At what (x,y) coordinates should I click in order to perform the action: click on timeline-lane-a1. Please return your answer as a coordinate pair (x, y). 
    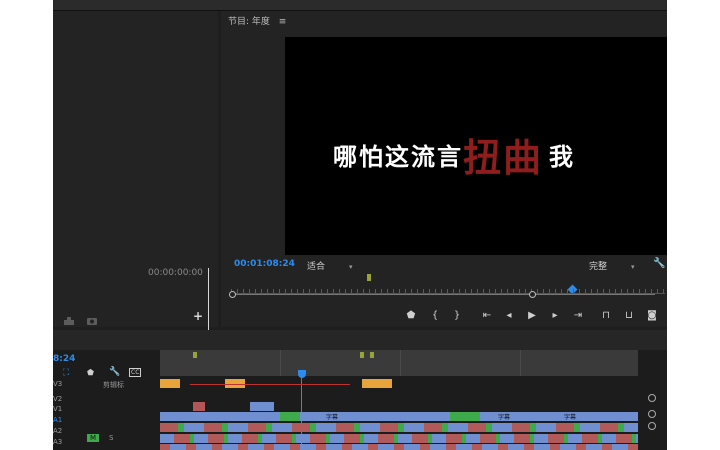
    Looking at the image, I should click on (399, 427).